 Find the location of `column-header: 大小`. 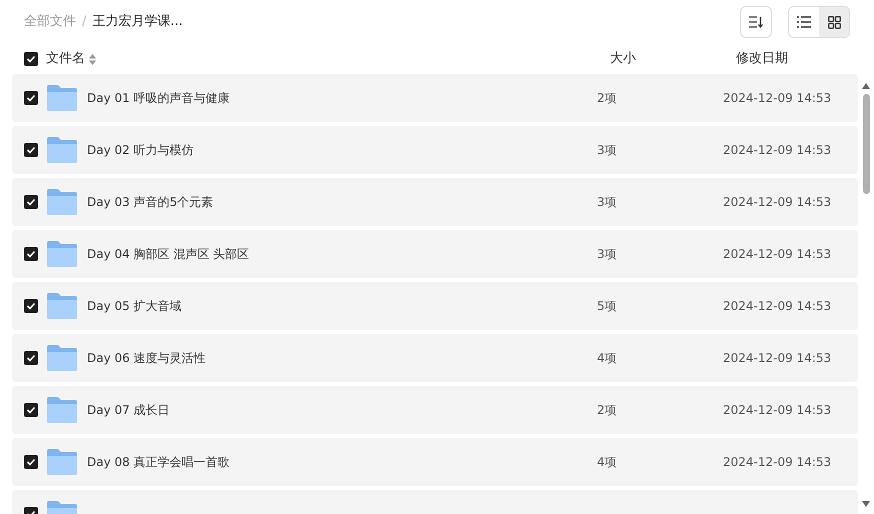

column-header: 大小 is located at coordinates (623, 58).